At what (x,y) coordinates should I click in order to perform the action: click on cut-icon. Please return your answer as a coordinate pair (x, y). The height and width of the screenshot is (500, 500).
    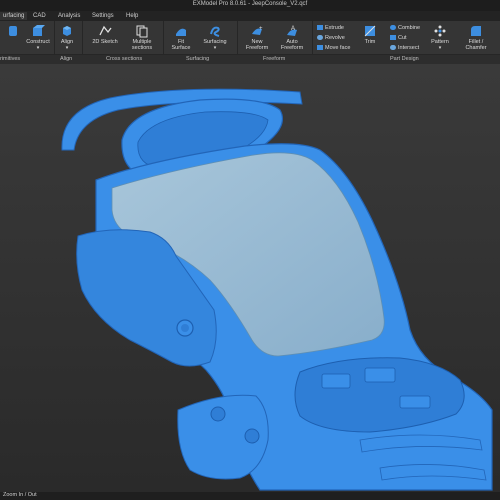
    Looking at the image, I should click on (393, 38).